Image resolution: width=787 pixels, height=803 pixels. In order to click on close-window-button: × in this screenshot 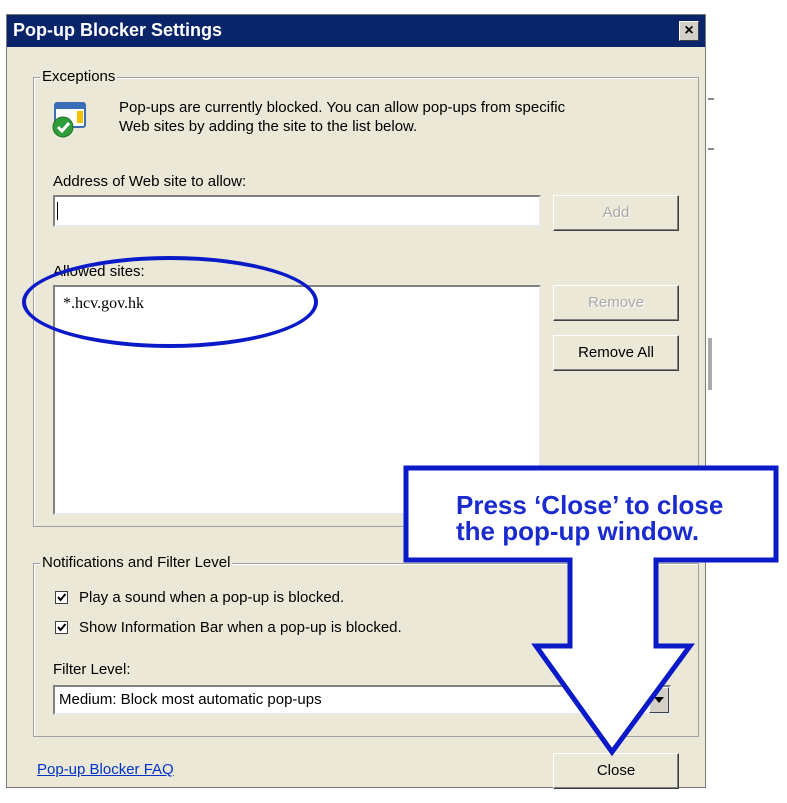, I will do `click(689, 31)`.